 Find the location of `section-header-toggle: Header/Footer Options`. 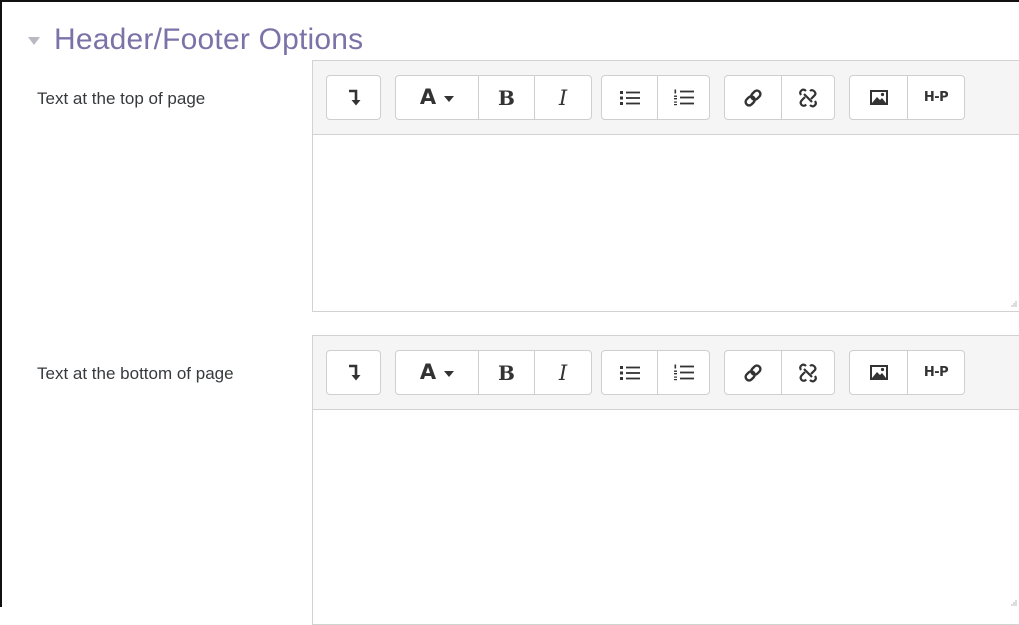

section-header-toggle: Header/Footer Options is located at coordinates (192, 40).